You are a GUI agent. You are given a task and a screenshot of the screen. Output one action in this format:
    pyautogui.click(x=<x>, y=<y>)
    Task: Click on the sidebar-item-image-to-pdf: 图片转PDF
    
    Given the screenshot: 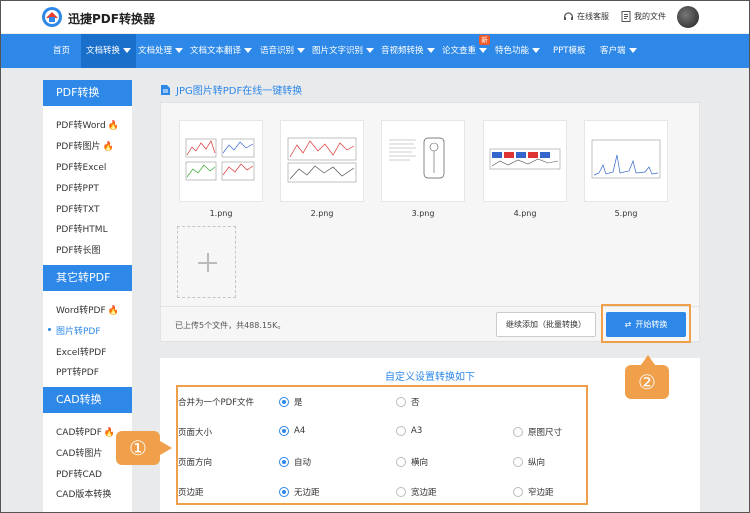 What is the action you would take?
    pyautogui.click(x=74, y=330)
    